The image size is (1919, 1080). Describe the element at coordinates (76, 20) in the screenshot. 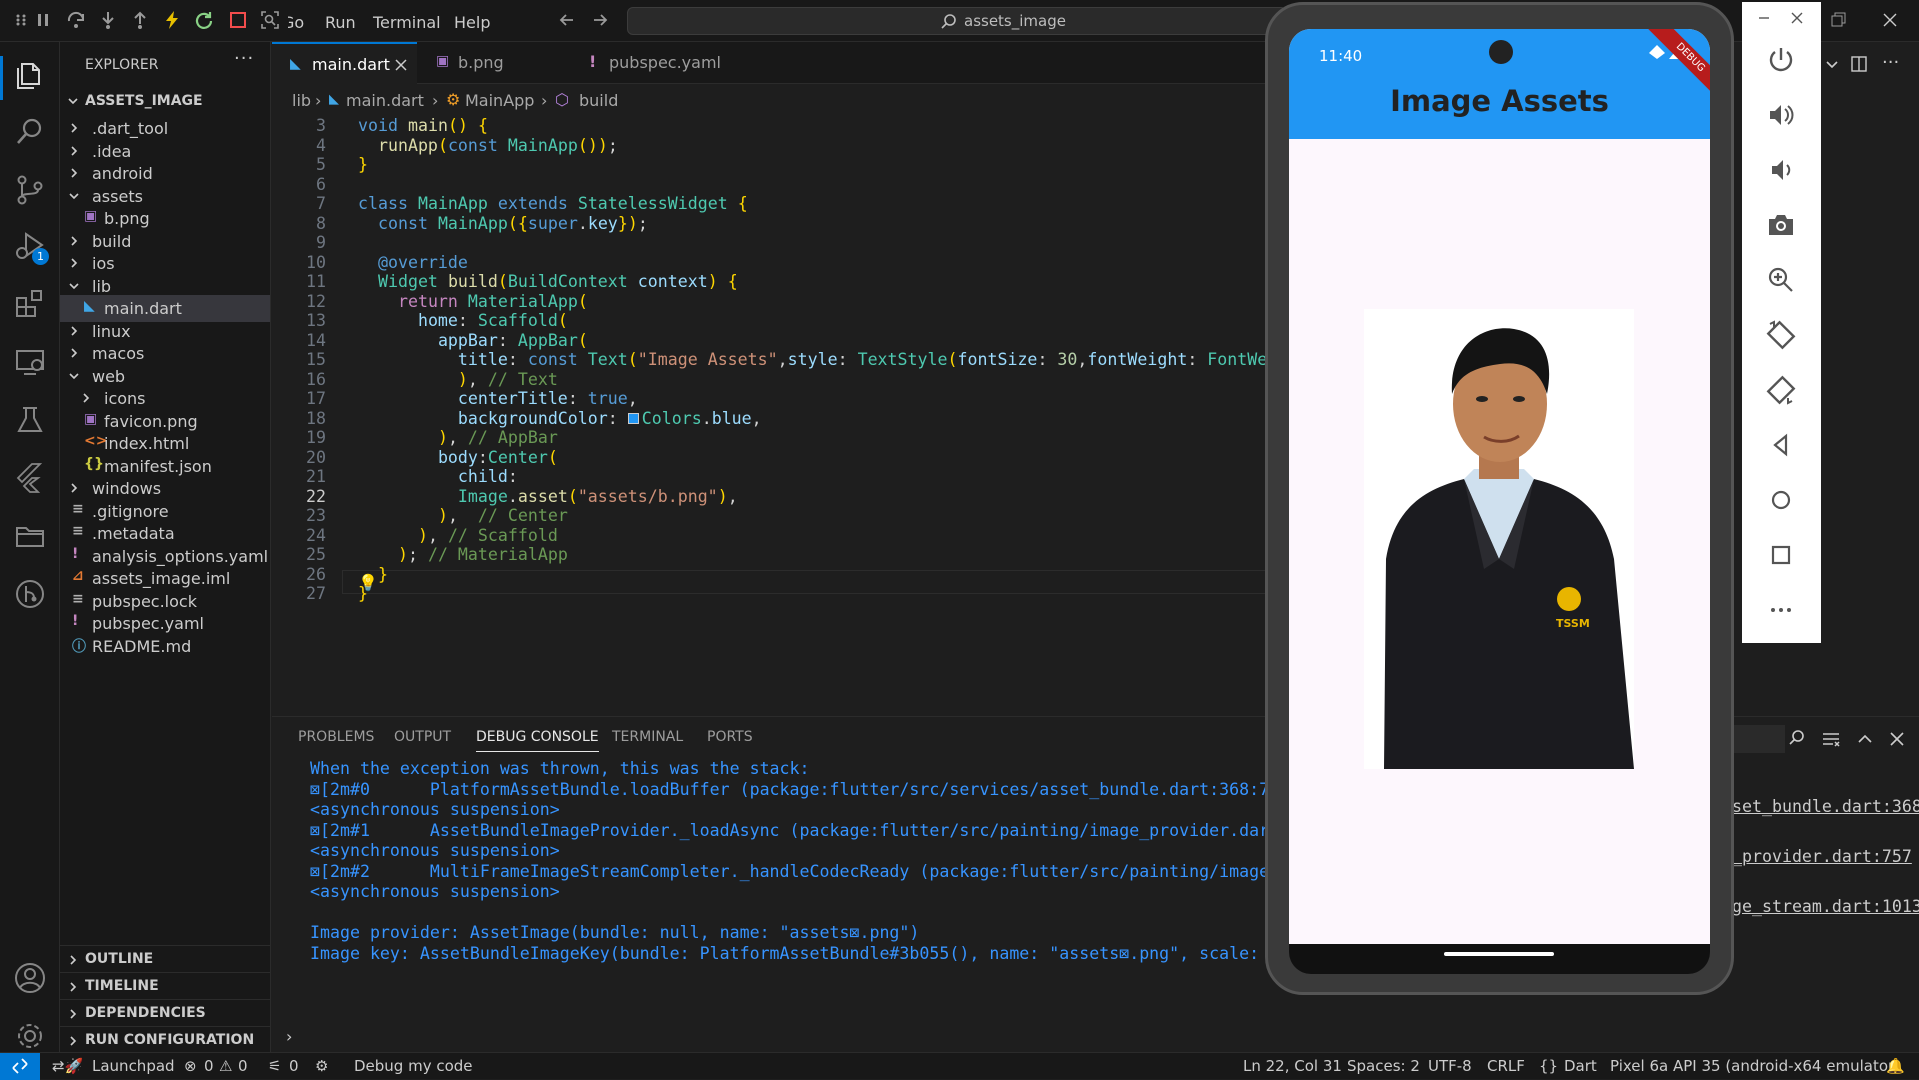

I see `step-over-icon` at that location.